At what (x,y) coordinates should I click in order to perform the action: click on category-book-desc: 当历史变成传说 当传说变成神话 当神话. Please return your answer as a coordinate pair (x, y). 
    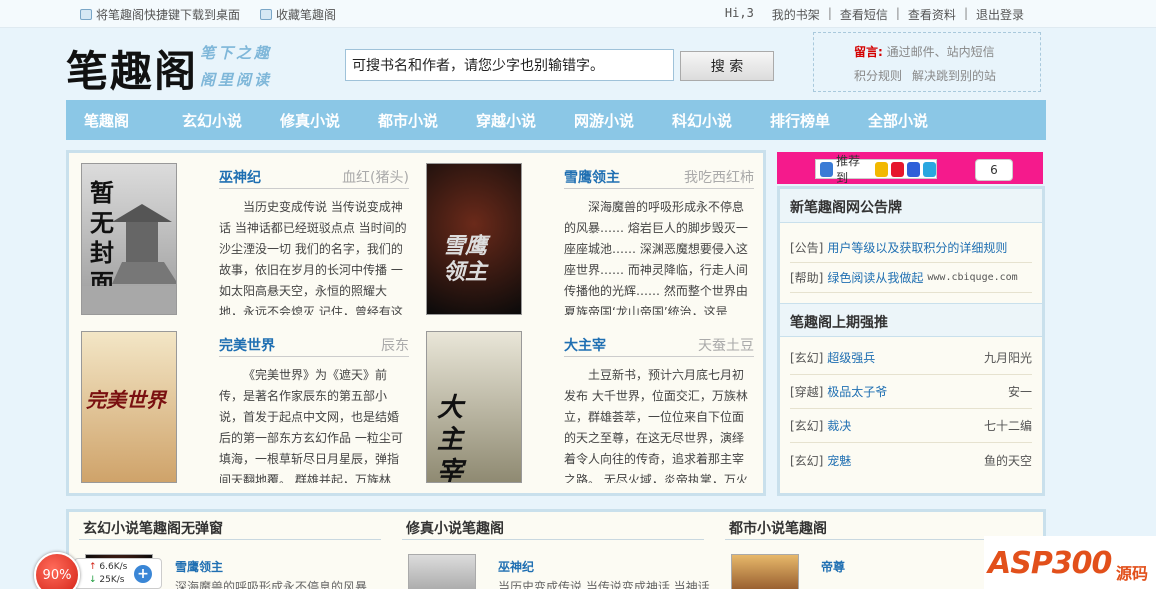
    Looking at the image, I should click on (604, 584).